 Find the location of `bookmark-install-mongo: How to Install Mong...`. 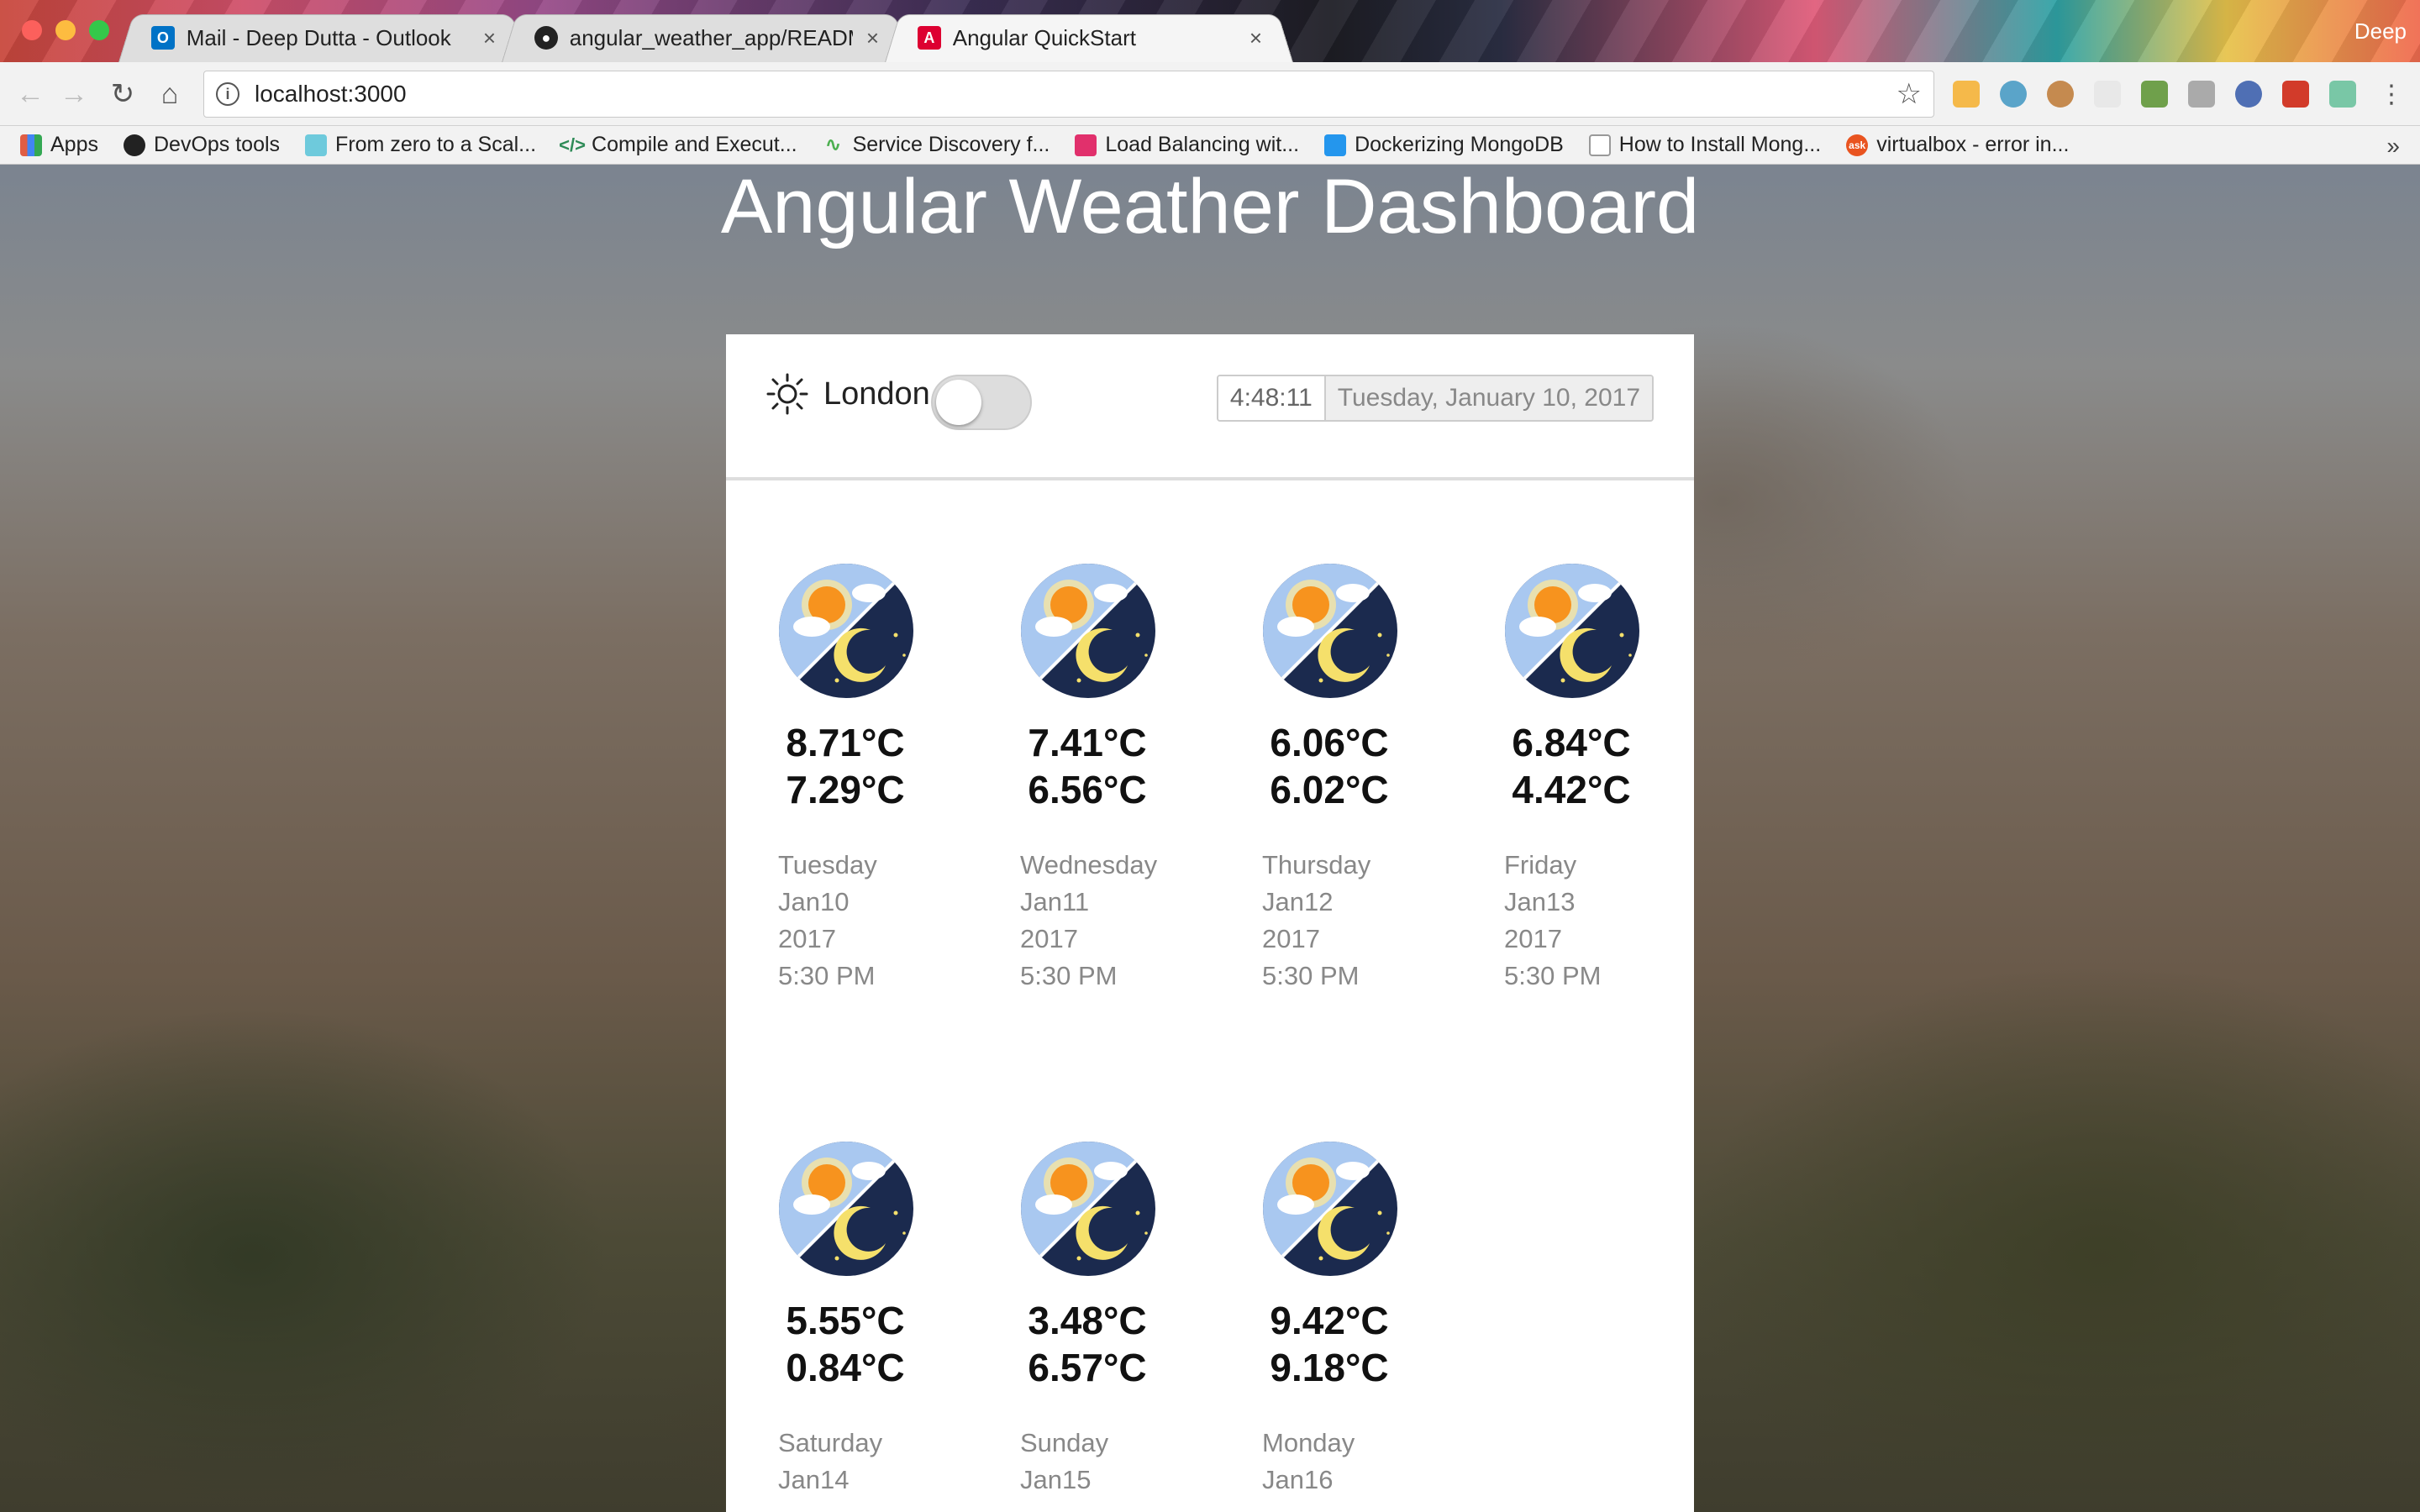

bookmark-install-mongo: How to Install Mong... is located at coordinates (1705, 145).